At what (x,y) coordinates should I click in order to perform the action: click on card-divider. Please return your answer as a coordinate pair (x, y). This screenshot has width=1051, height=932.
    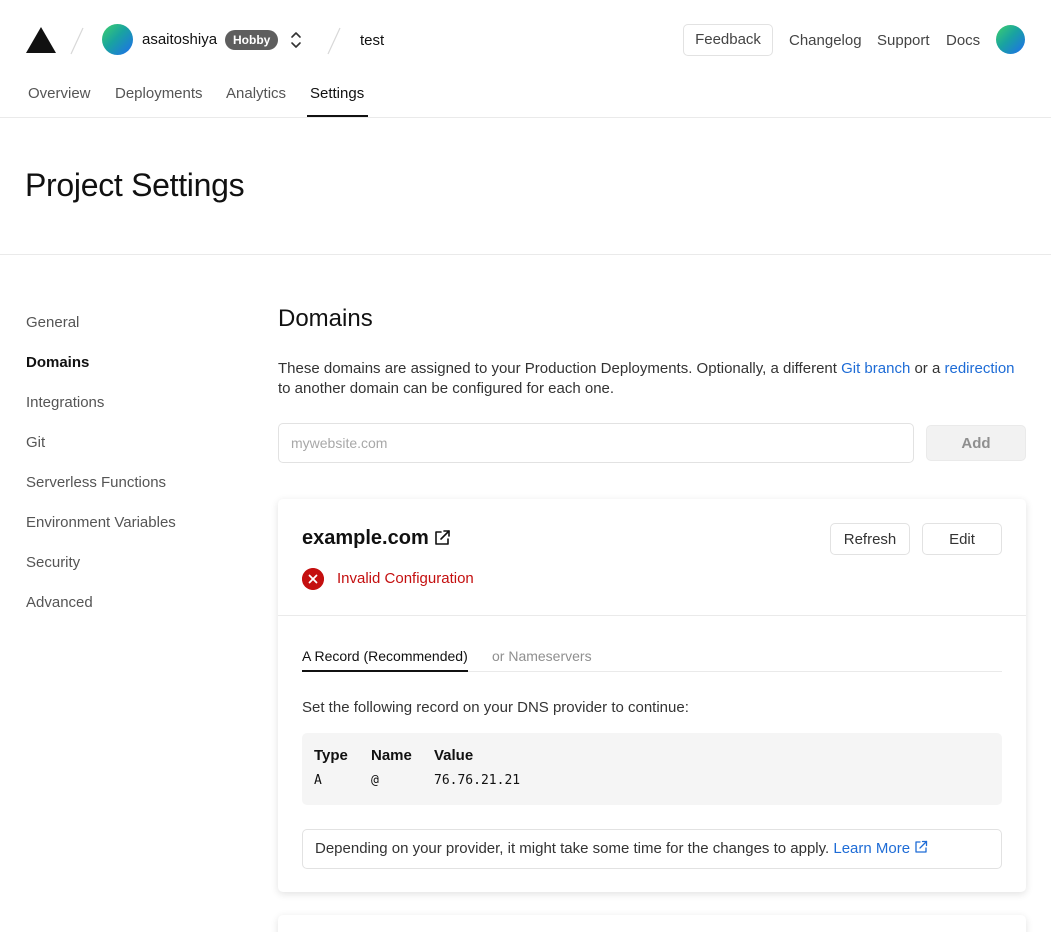
    Looking at the image, I should click on (652, 615).